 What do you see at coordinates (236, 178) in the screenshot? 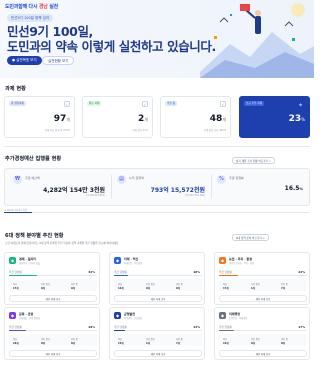
I see `budget-label: 추경 집행률` at bounding box center [236, 178].